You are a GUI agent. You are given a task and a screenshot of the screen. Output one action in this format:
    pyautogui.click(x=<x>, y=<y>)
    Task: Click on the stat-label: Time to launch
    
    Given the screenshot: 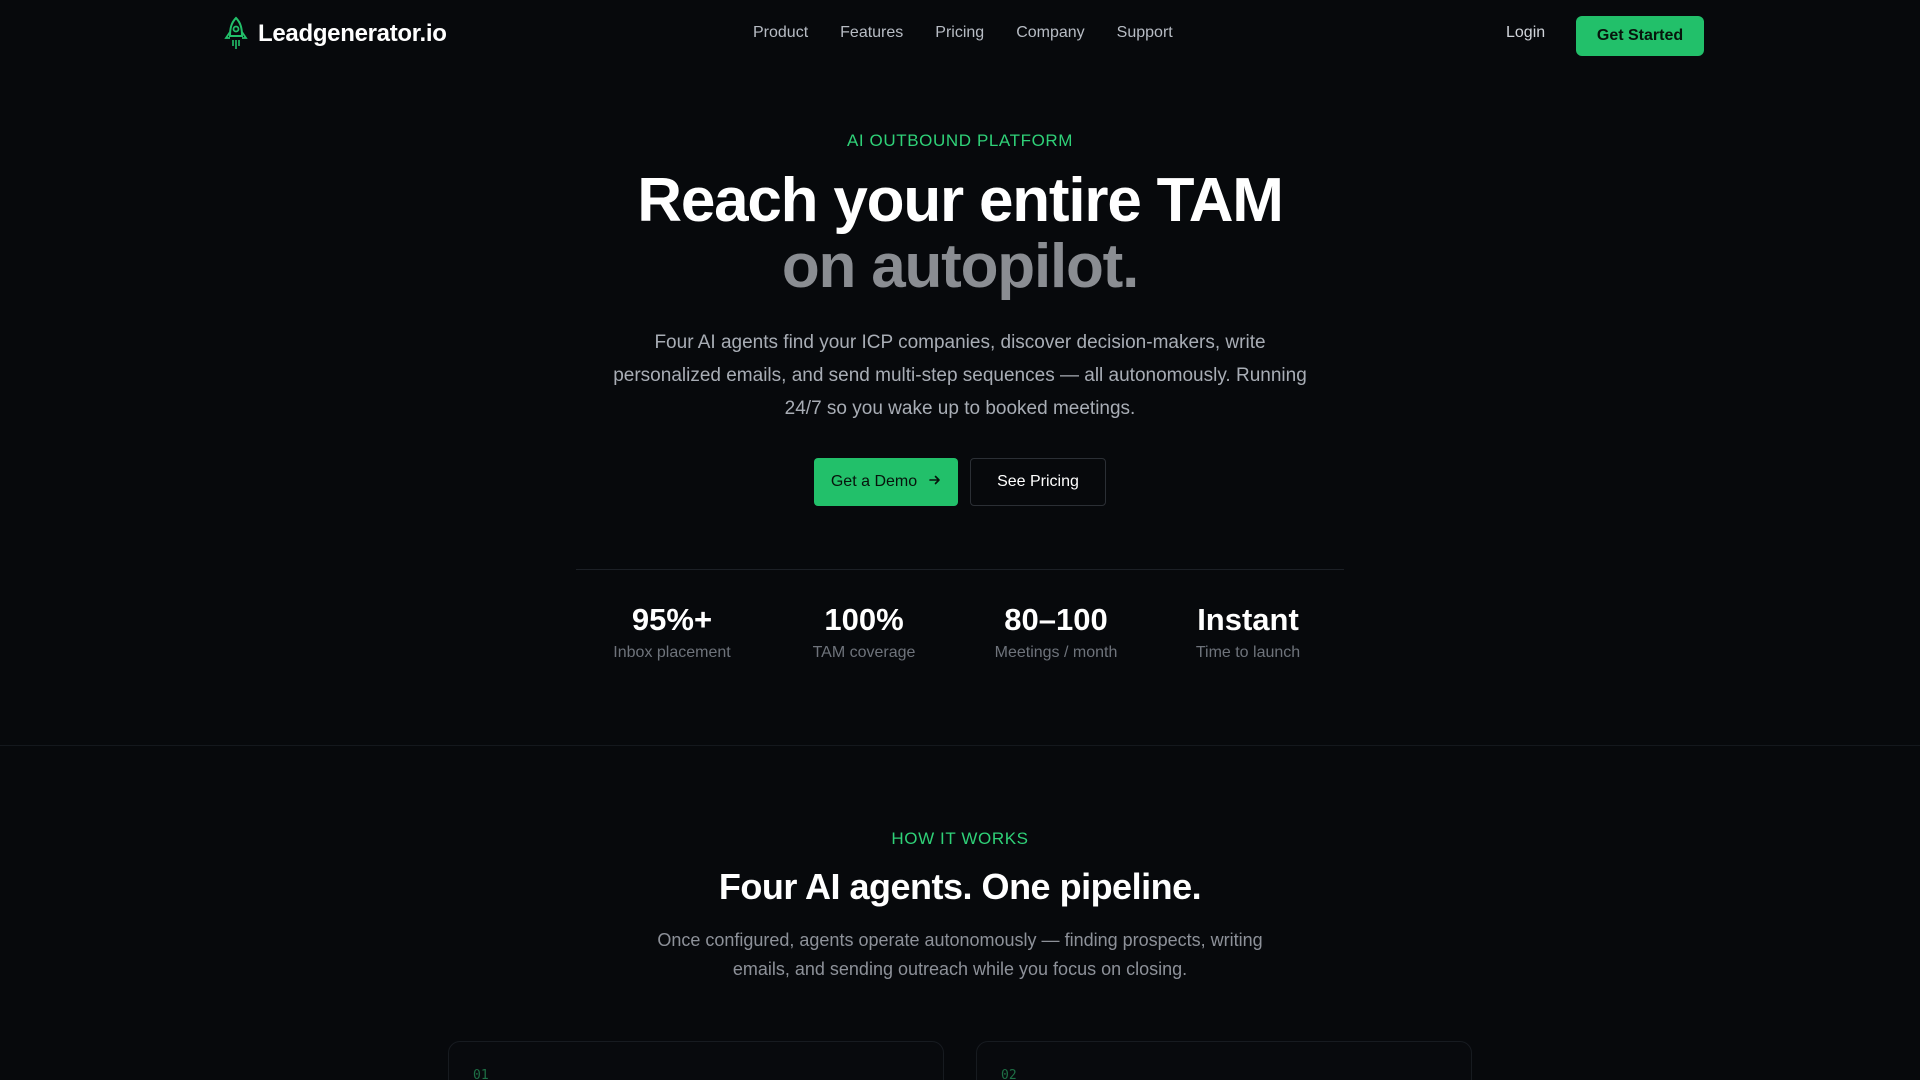 What is the action you would take?
    pyautogui.click(x=1248, y=652)
    